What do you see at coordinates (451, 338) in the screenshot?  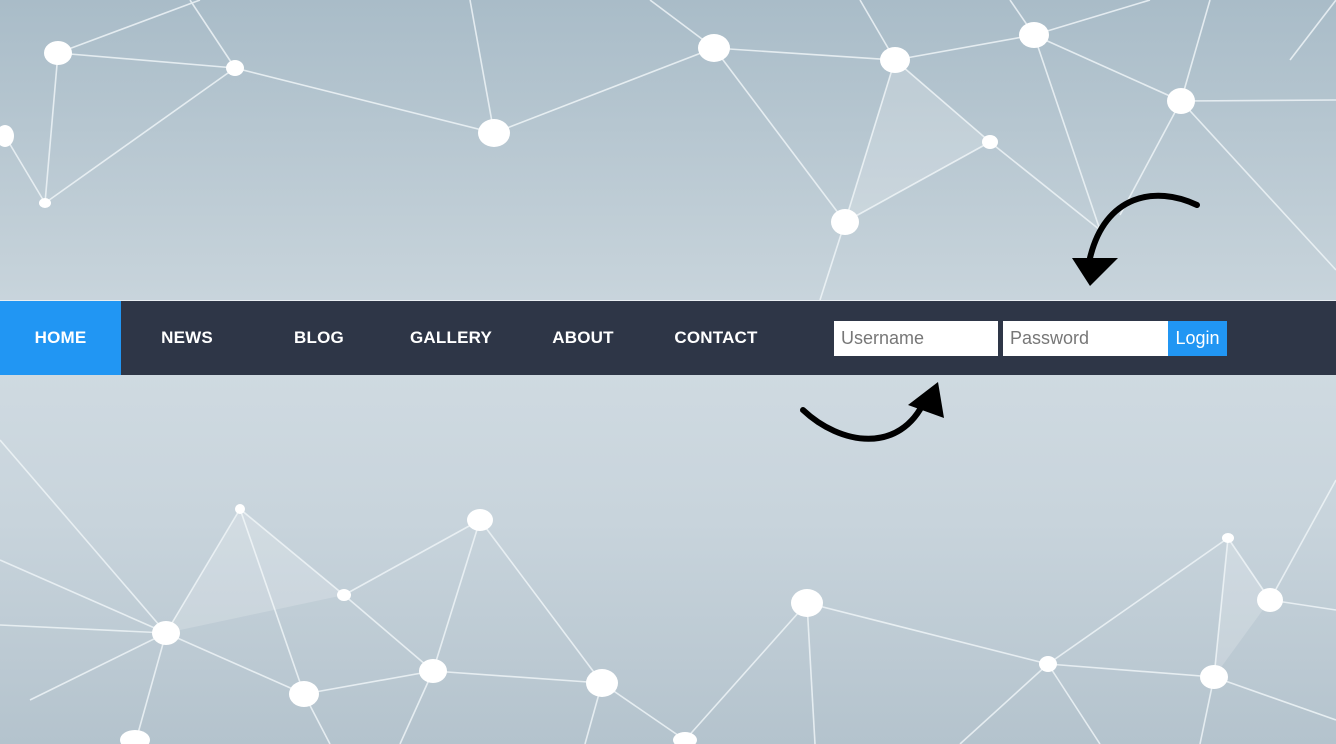 I see `nav-item-gallery: GALLERY` at bounding box center [451, 338].